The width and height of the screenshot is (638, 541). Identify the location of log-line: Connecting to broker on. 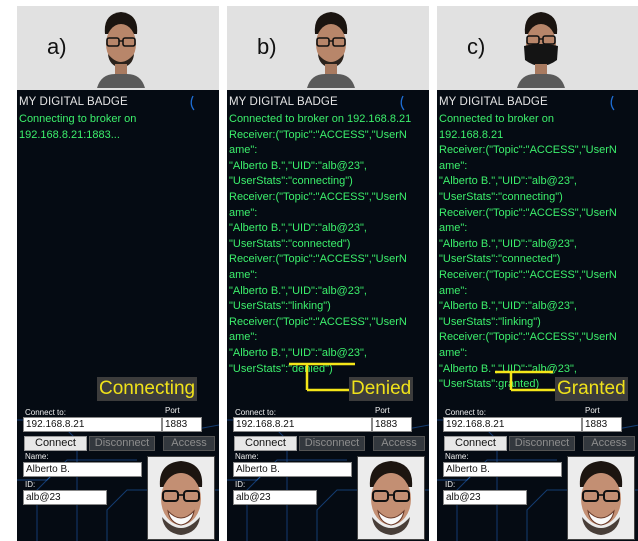
(78, 119).